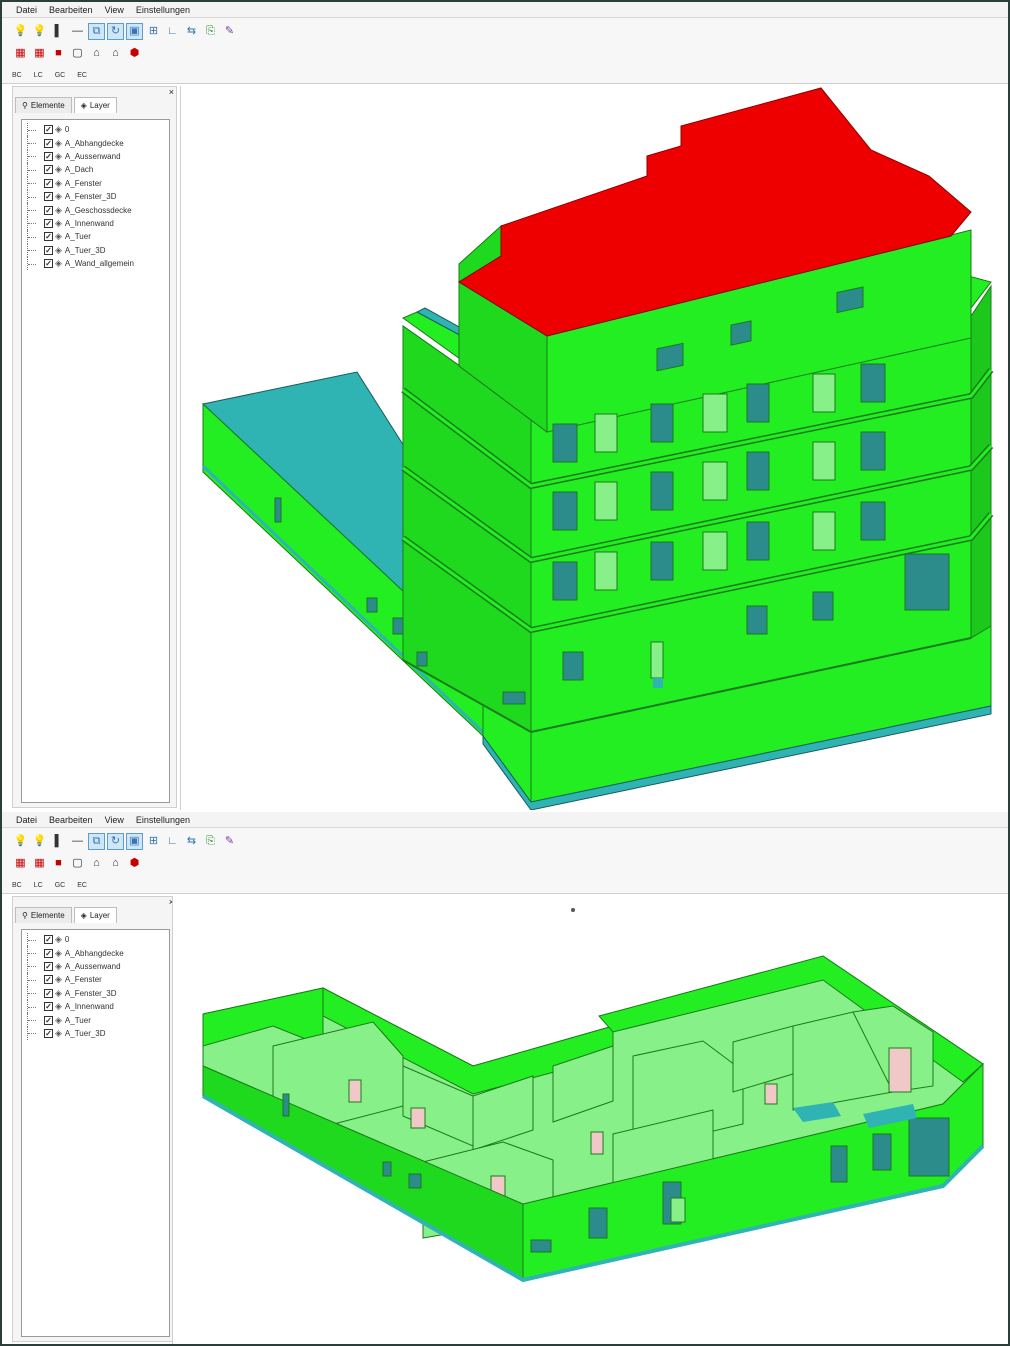 Image resolution: width=1010 pixels, height=1346 pixels. What do you see at coordinates (171, 92) in the screenshot?
I see `close-icon: ×` at bounding box center [171, 92].